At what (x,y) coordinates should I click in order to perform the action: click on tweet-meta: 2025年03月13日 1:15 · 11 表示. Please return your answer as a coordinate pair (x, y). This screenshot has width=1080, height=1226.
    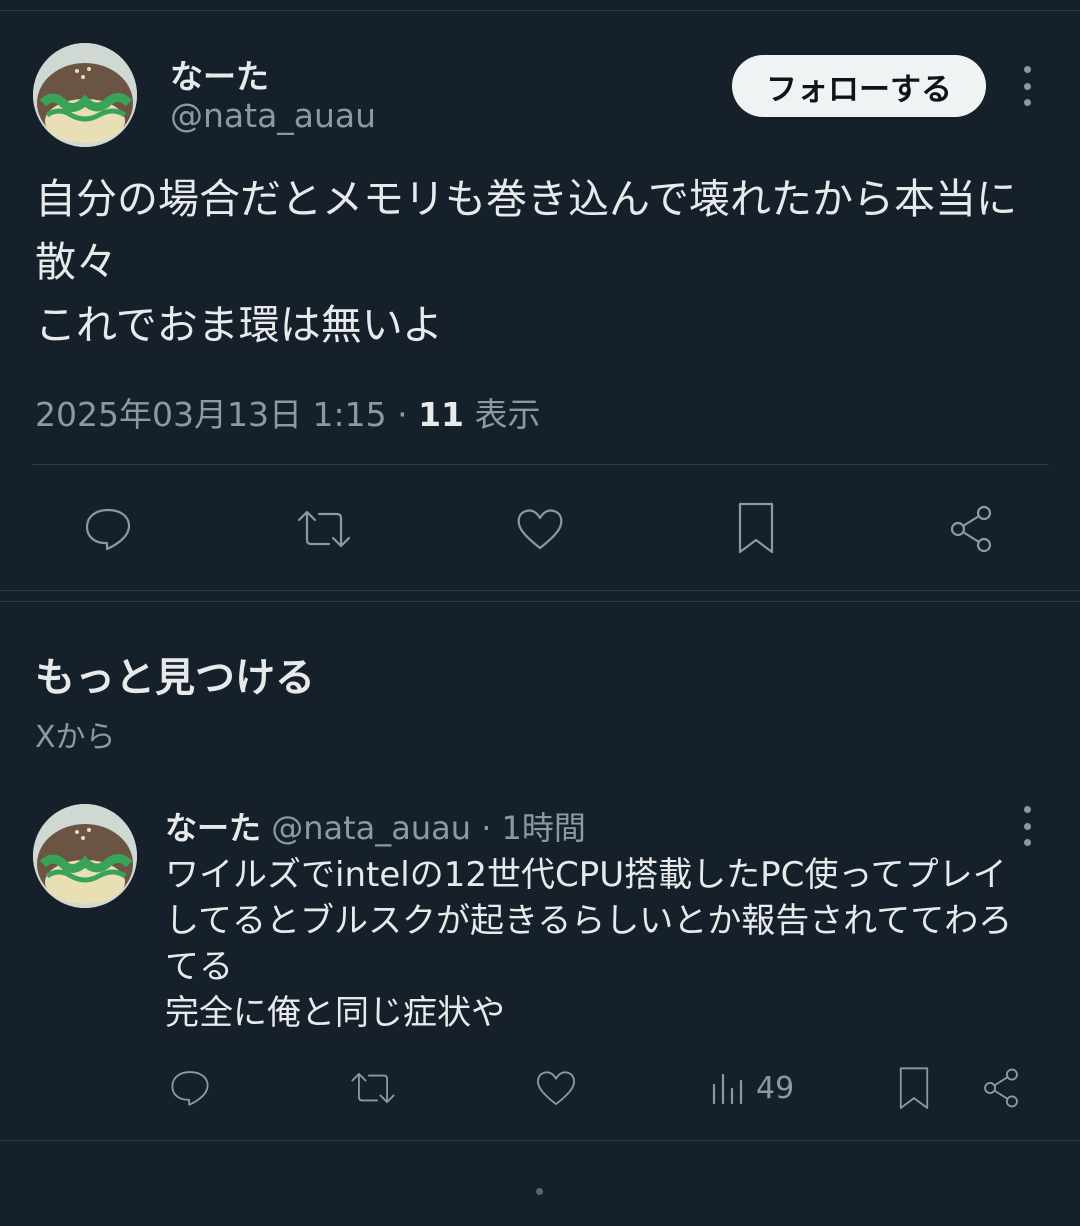
    Looking at the image, I should click on (288, 412).